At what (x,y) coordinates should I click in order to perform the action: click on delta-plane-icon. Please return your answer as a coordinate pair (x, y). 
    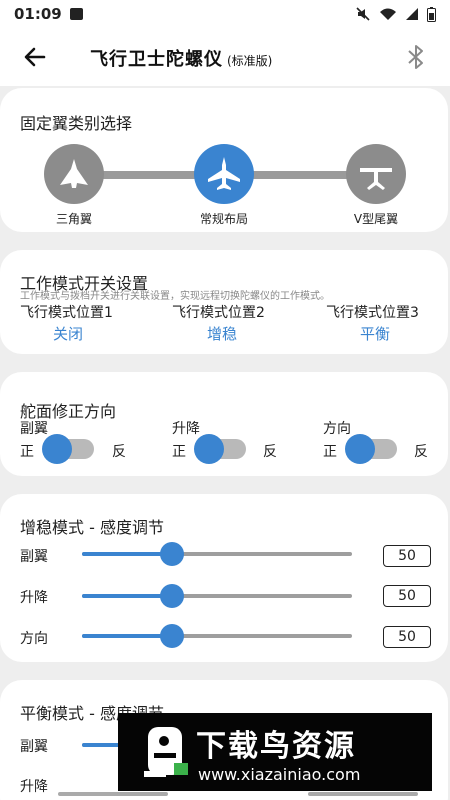
    Looking at the image, I should click on (74, 173).